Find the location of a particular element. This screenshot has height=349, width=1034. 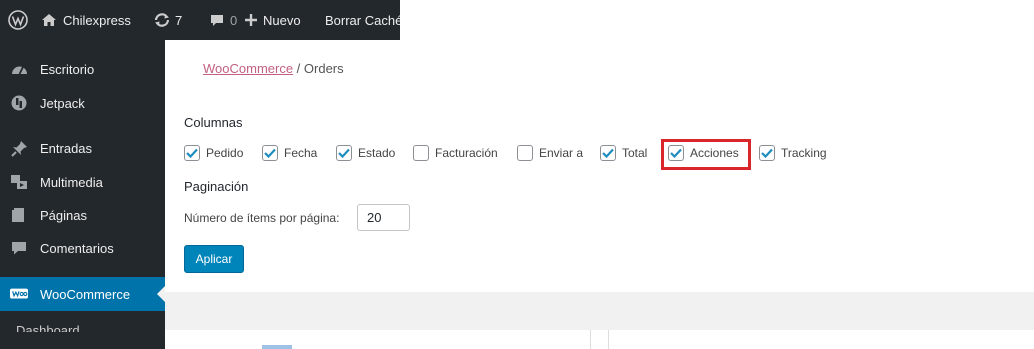

checkbox-fecha: Fecha is located at coordinates (289, 153).